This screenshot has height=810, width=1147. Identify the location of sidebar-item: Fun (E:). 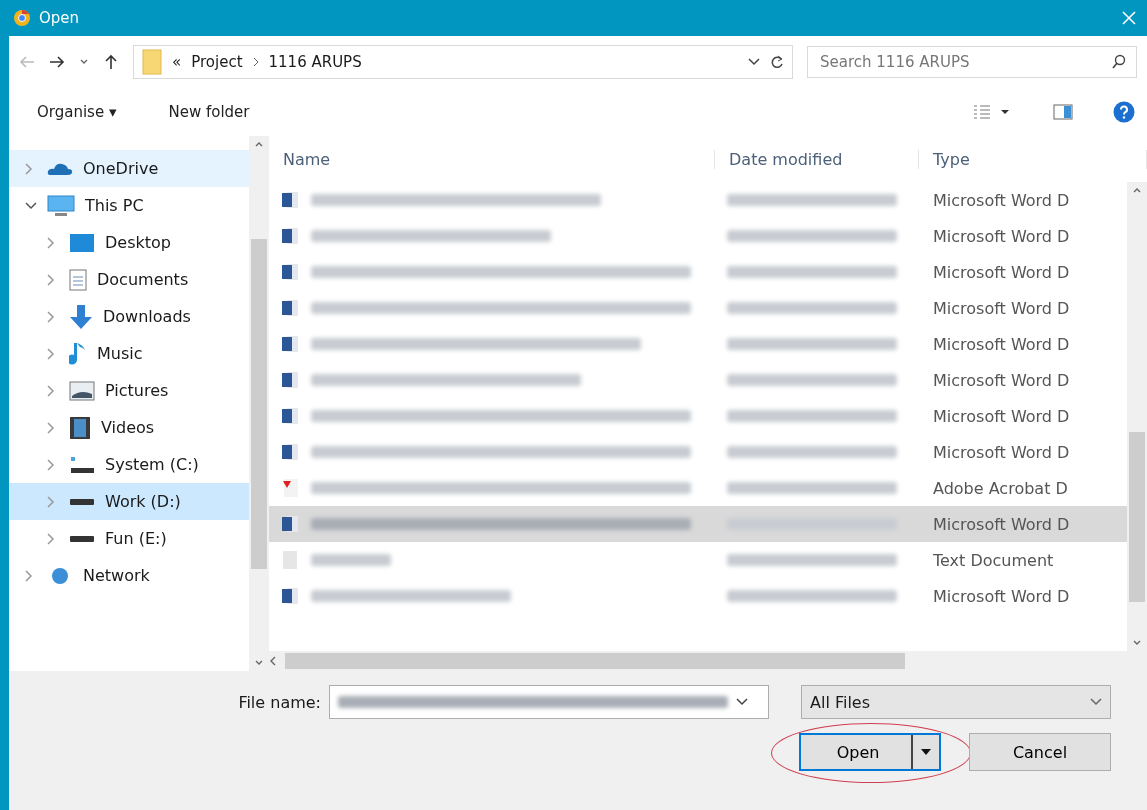
(129, 538).